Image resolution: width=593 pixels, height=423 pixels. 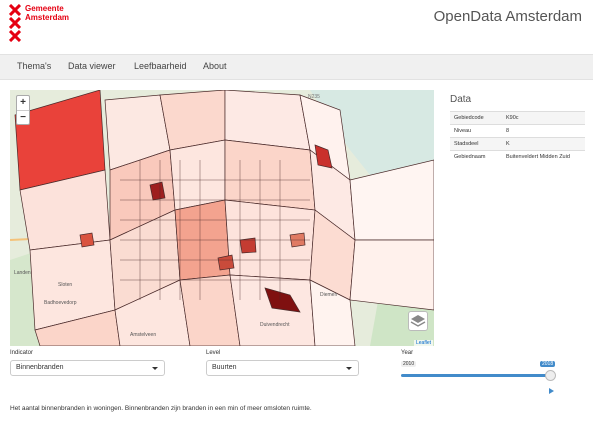 I want to click on year-slider-handle, so click(x=550, y=375).